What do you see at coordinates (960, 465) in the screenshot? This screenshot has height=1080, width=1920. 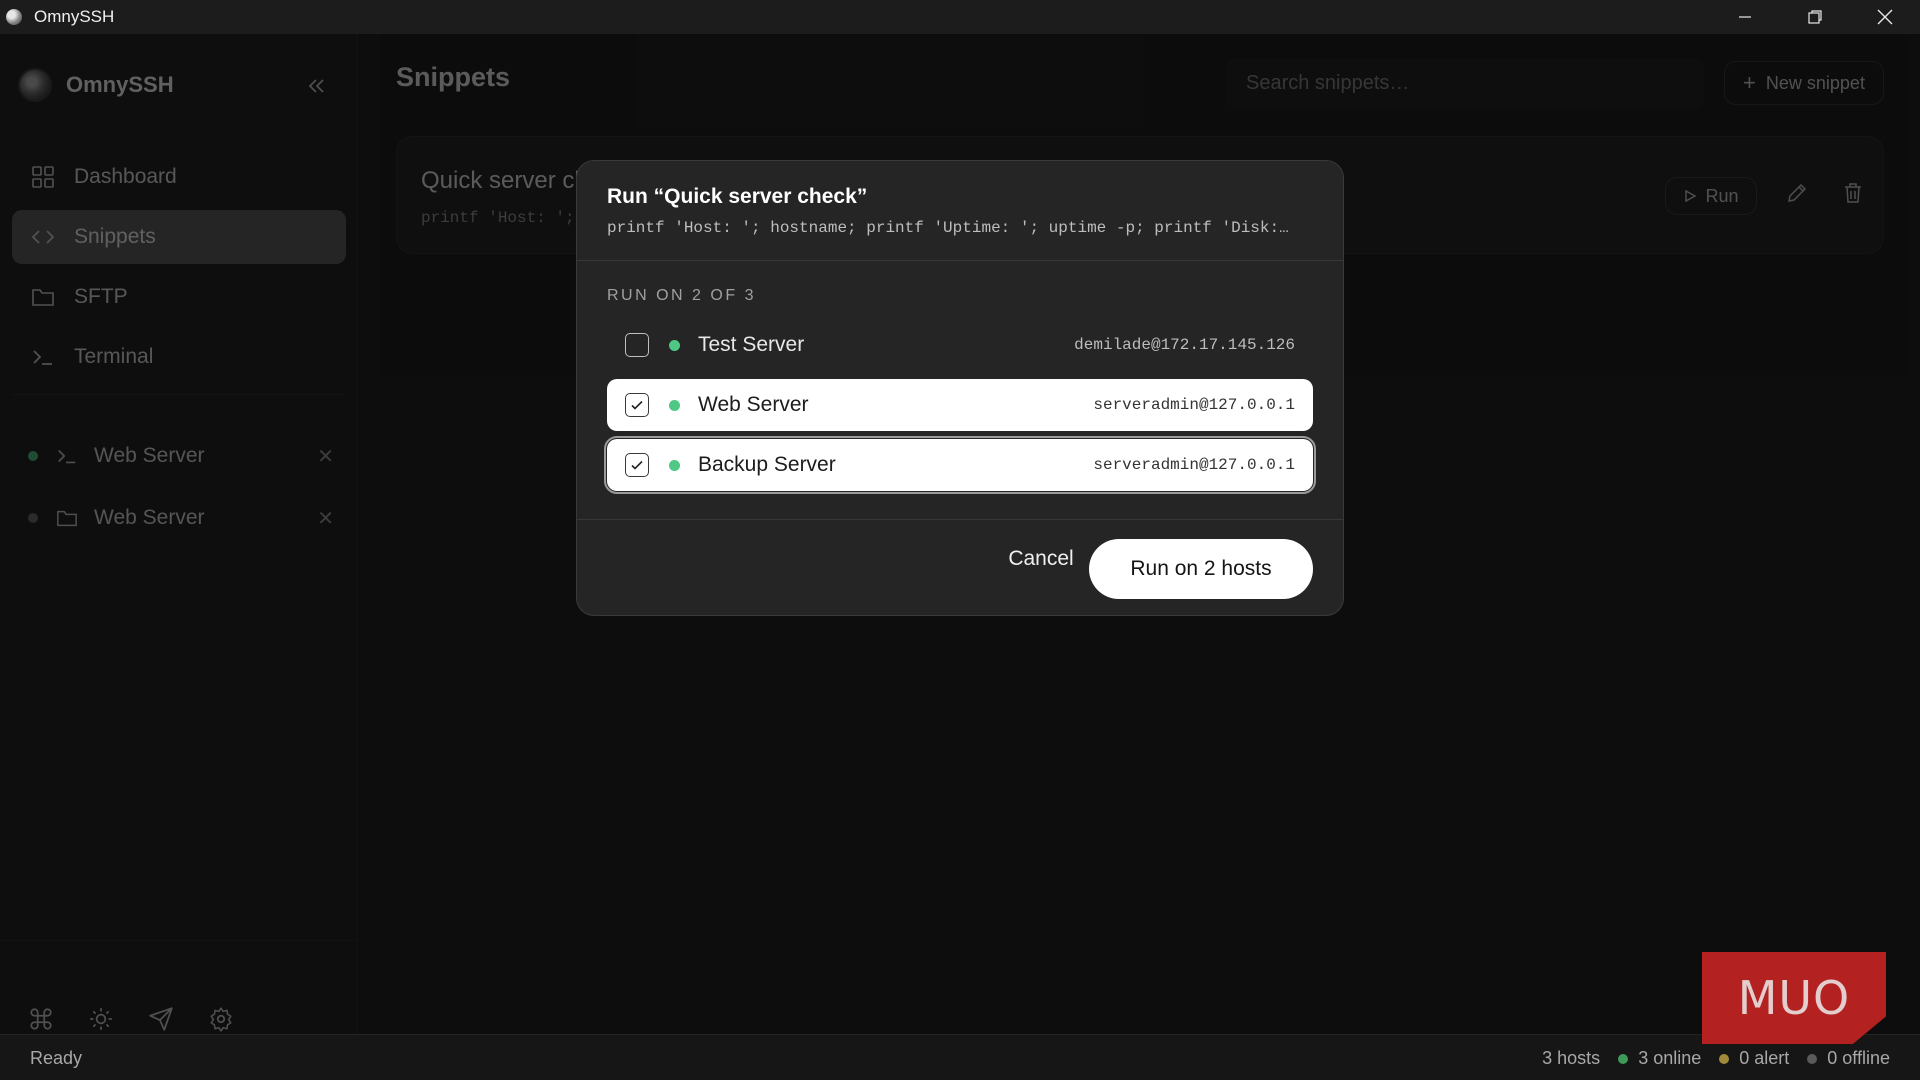 I see `host-option-backup-server: Backup Server serveradmin@127.0.0.1` at bounding box center [960, 465].